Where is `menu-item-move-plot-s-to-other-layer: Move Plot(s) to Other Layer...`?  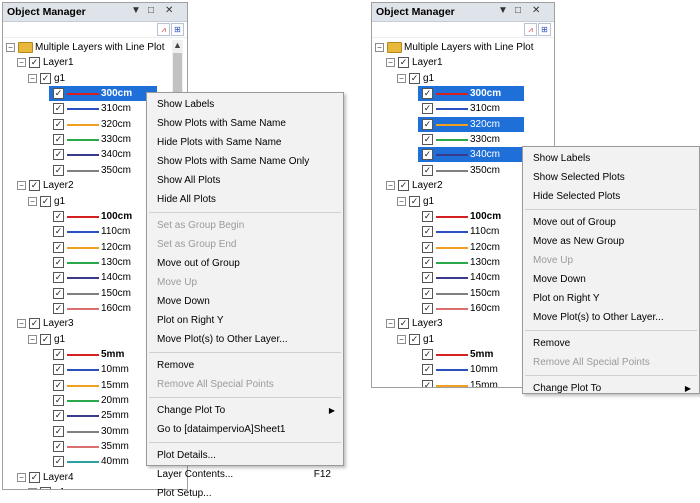 menu-item-move-plot-s-to-other-layer: Move Plot(s) to Other Layer... is located at coordinates (245, 339).